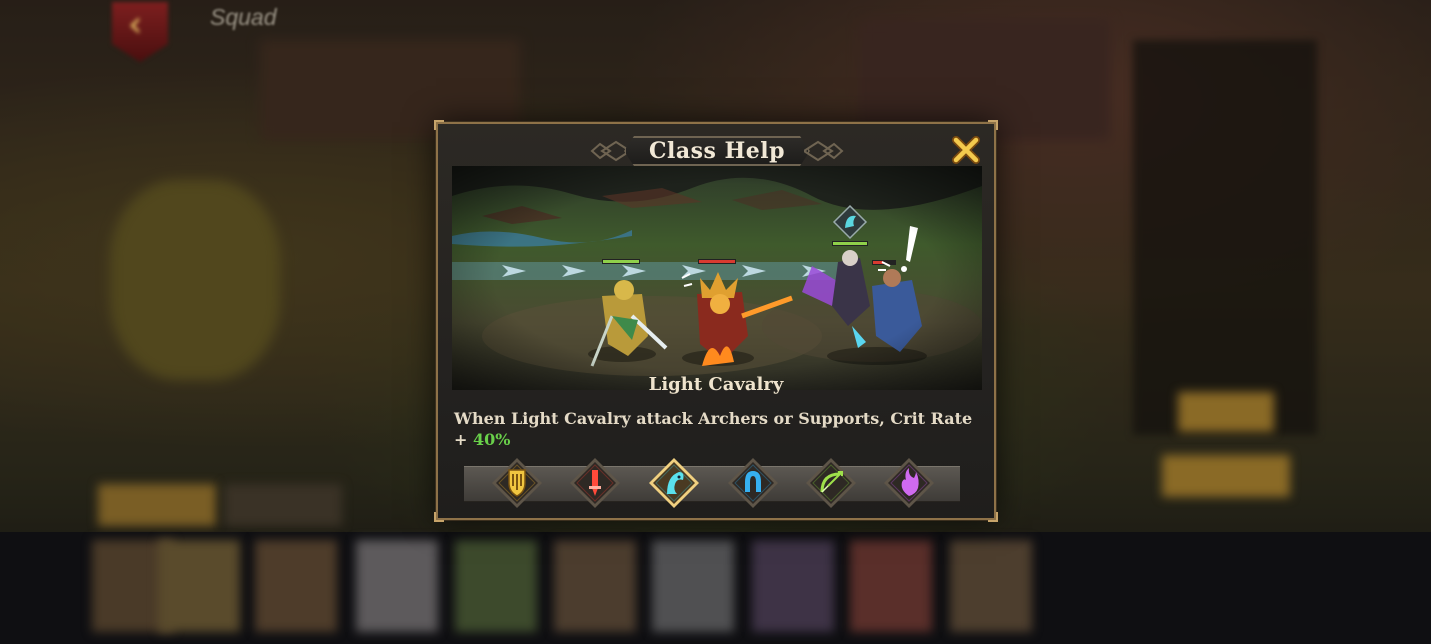  I want to click on bow-icon, so click(831, 483).